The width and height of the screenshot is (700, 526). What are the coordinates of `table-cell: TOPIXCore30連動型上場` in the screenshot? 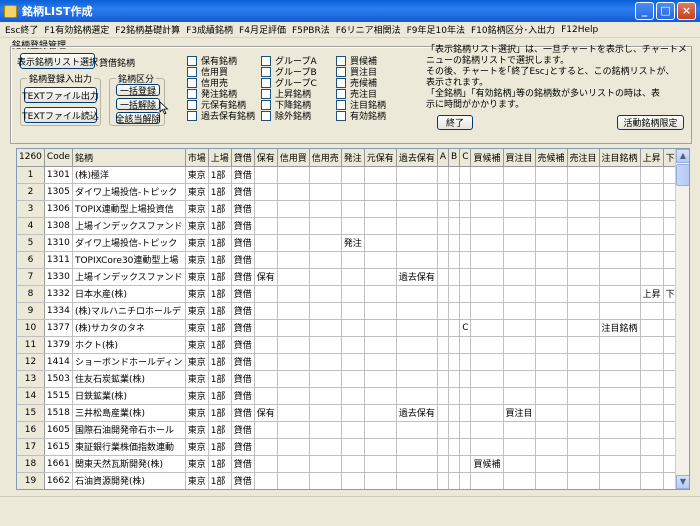 It's located at (129, 260).